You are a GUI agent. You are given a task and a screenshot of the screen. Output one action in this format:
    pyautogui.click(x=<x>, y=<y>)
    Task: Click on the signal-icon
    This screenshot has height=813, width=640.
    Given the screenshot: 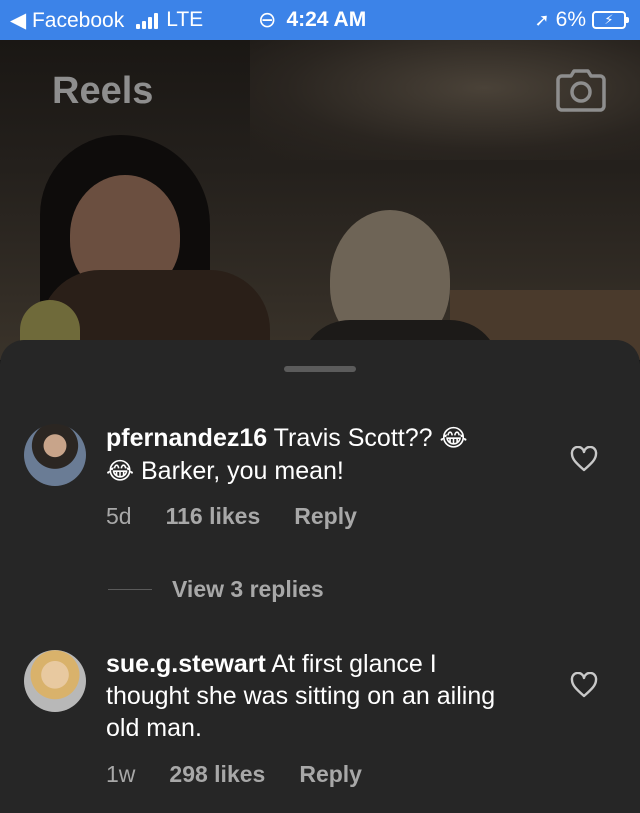 What is the action you would take?
    pyautogui.click(x=147, y=20)
    